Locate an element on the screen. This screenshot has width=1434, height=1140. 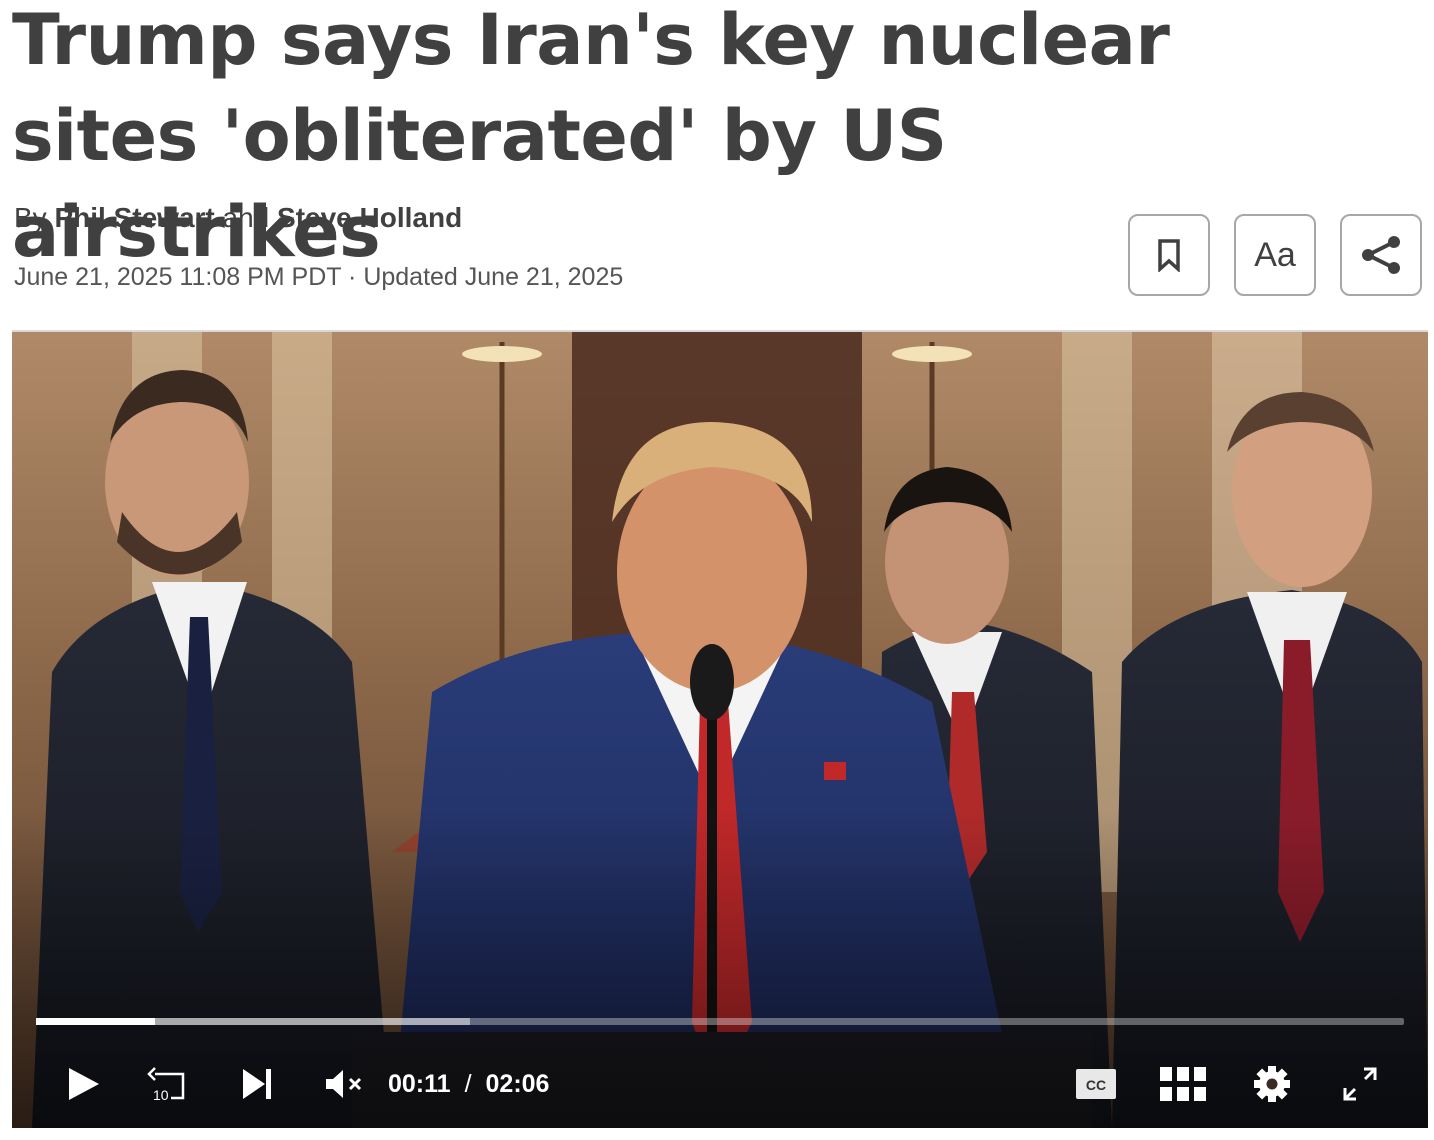
cc-icon: CC is located at coordinates (1096, 1084).